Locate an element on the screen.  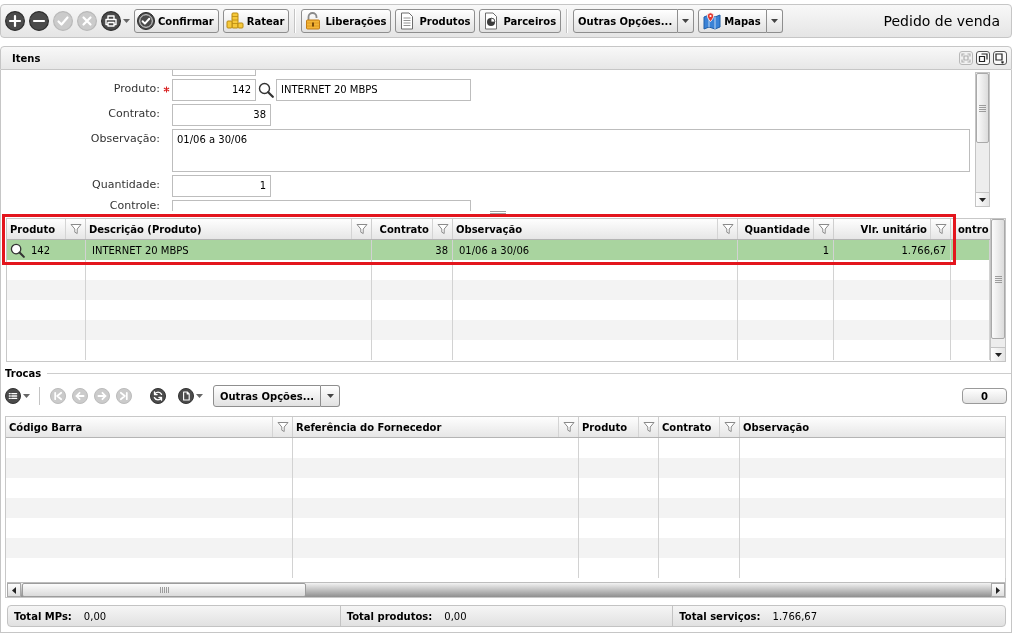
toolbar-button: Produtos is located at coordinates (435, 21).